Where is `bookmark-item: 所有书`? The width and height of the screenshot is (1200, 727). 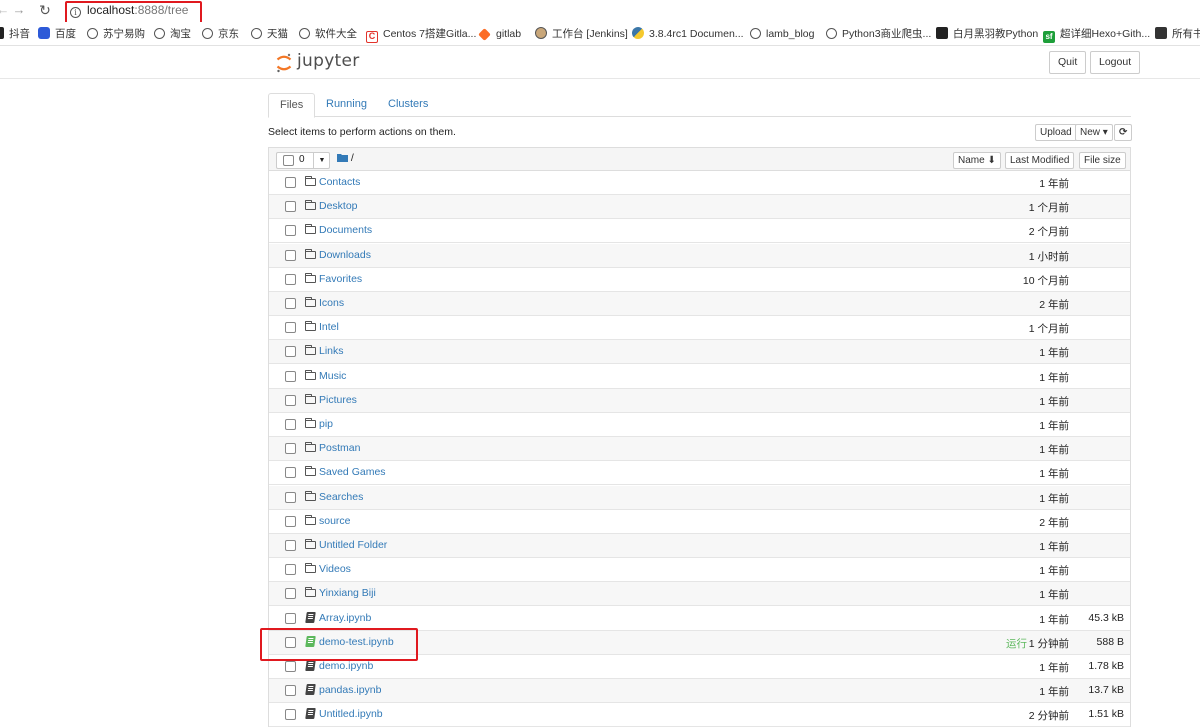
bookmark-item: 所有书 is located at coordinates (1177, 34).